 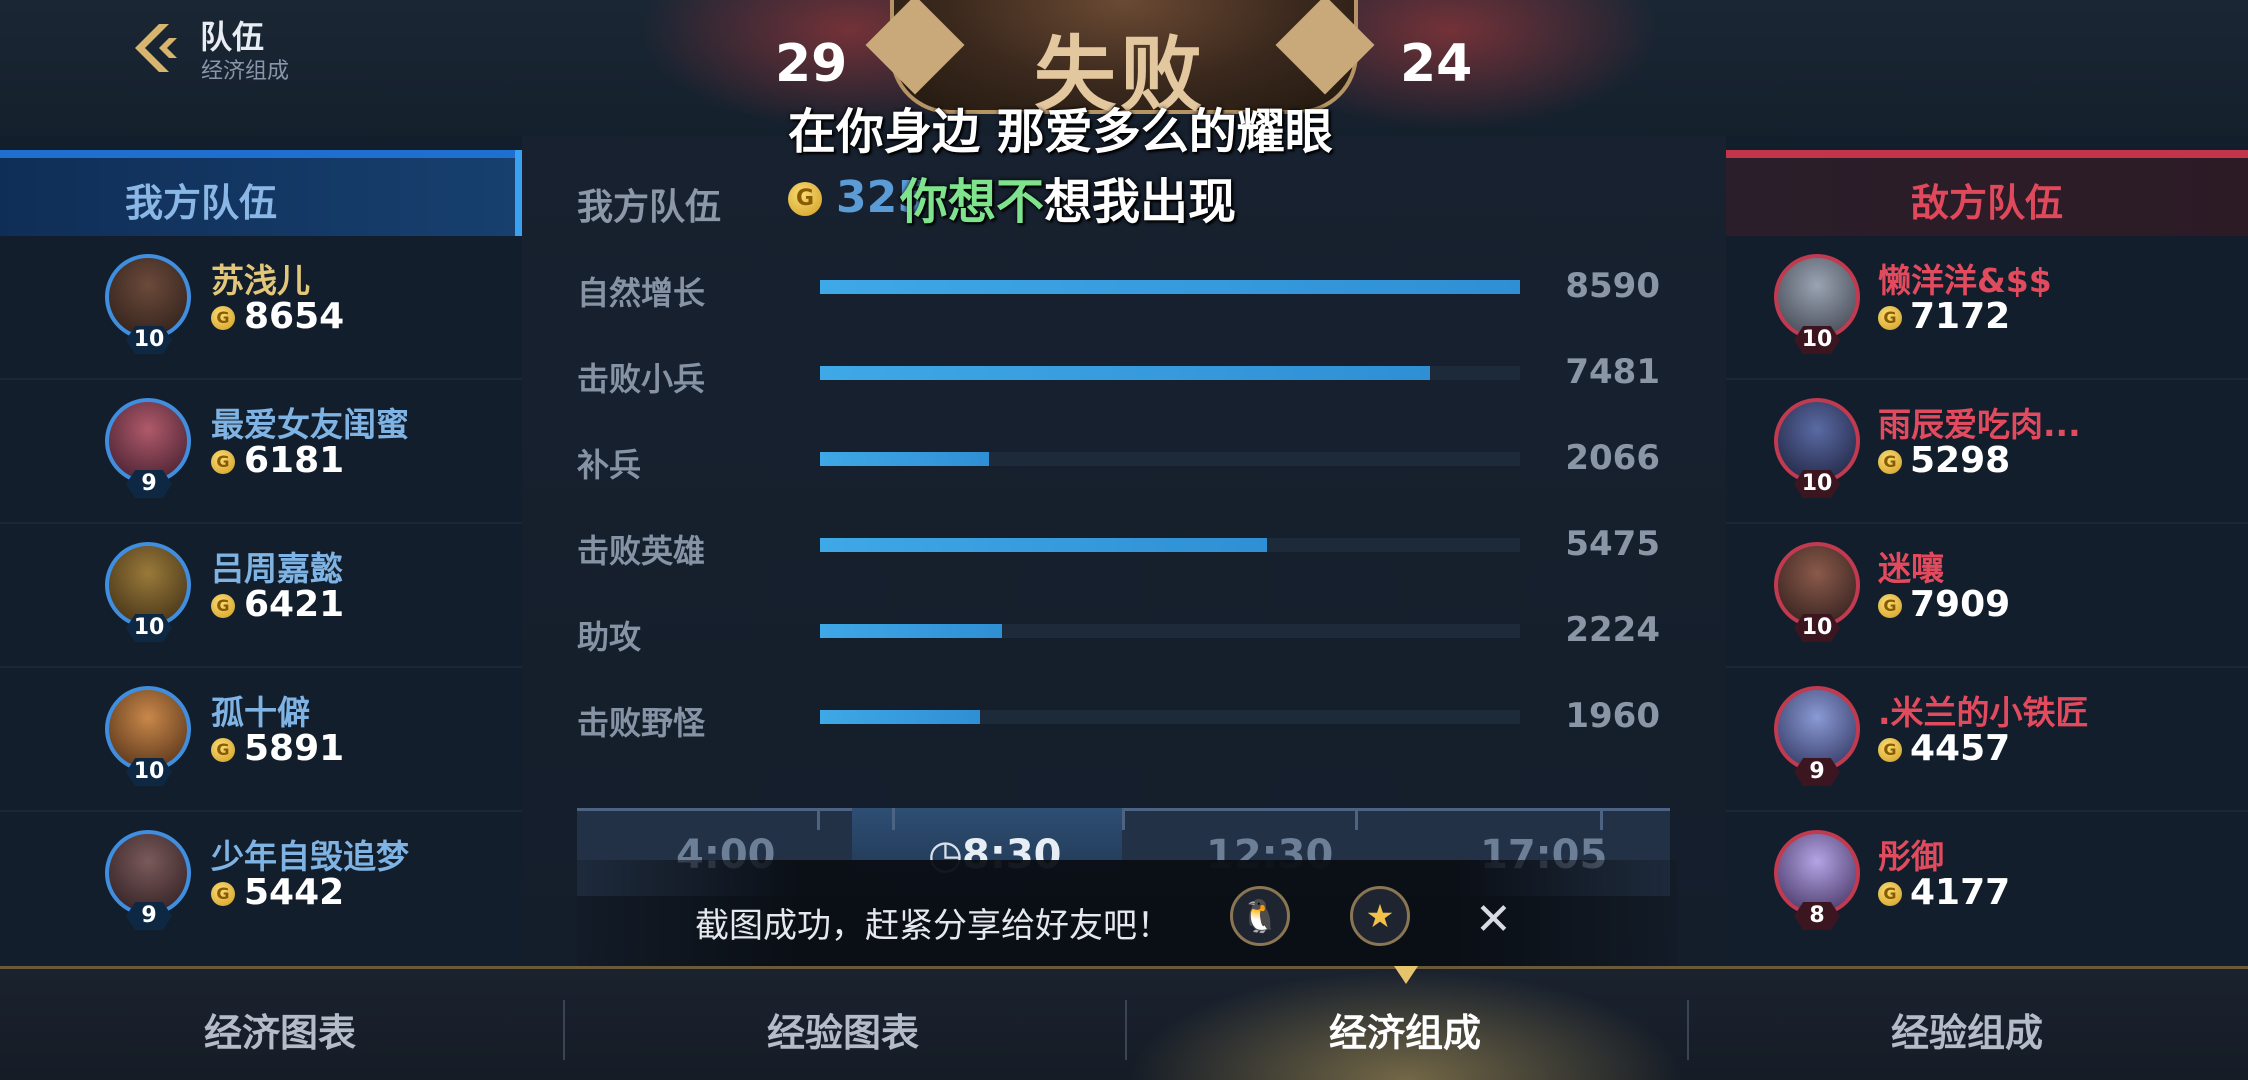 What do you see at coordinates (649, 207) in the screenshot?
I see `breakdown-team-label: 我方队伍` at bounding box center [649, 207].